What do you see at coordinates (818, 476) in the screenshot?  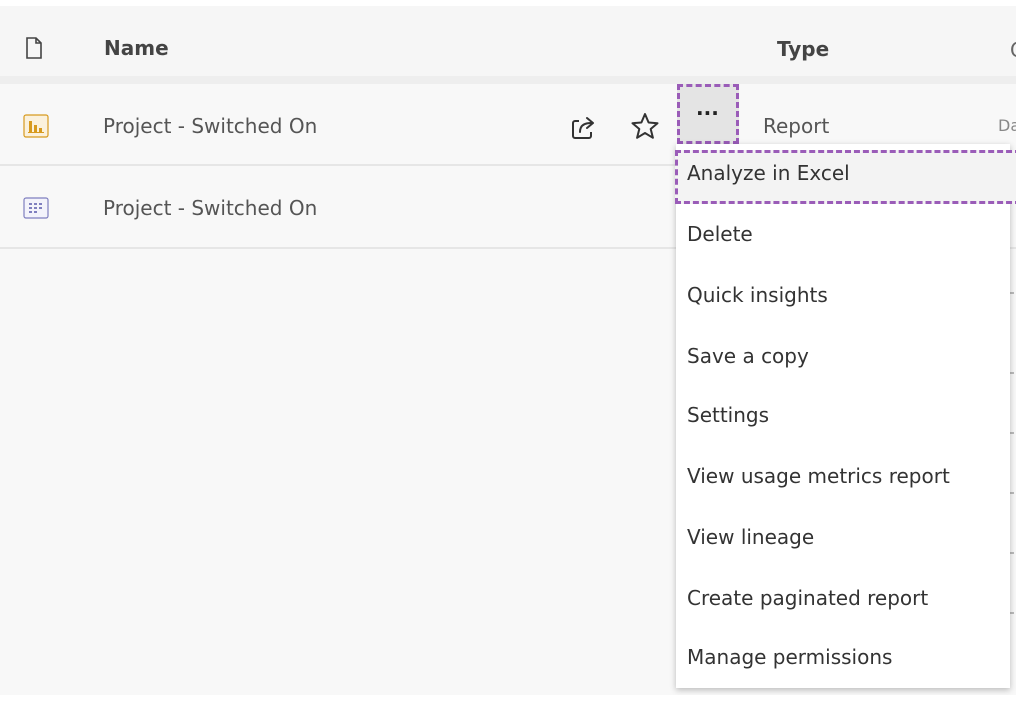 I see `menu-item-label: View usage metrics report` at bounding box center [818, 476].